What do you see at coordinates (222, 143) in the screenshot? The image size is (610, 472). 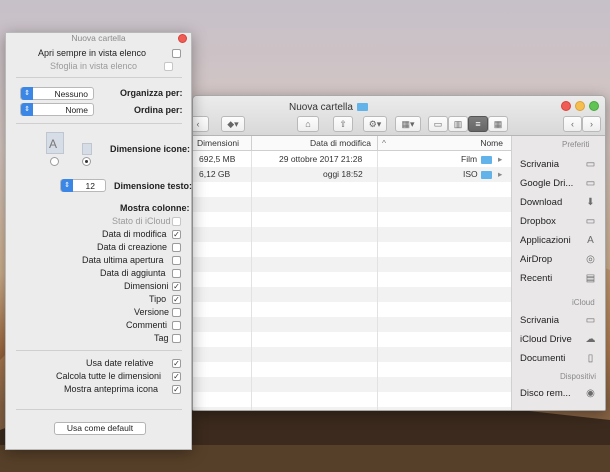 I see `column-size: Dimensioni` at bounding box center [222, 143].